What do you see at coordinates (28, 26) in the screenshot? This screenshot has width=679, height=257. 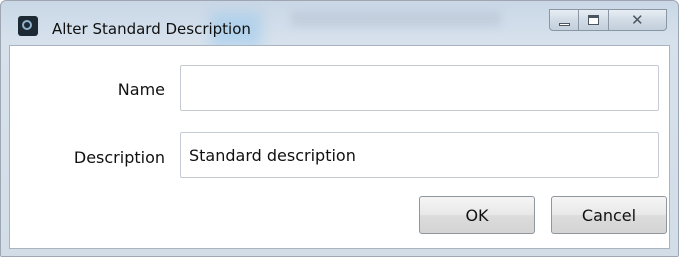 I see `app-icon` at bounding box center [28, 26].